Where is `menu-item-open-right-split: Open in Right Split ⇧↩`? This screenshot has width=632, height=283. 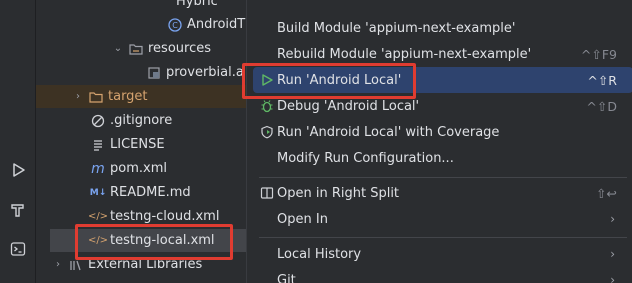
menu-item-open-right-split: Open in Right Split ⇧↩ is located at coordinates (442, 193).